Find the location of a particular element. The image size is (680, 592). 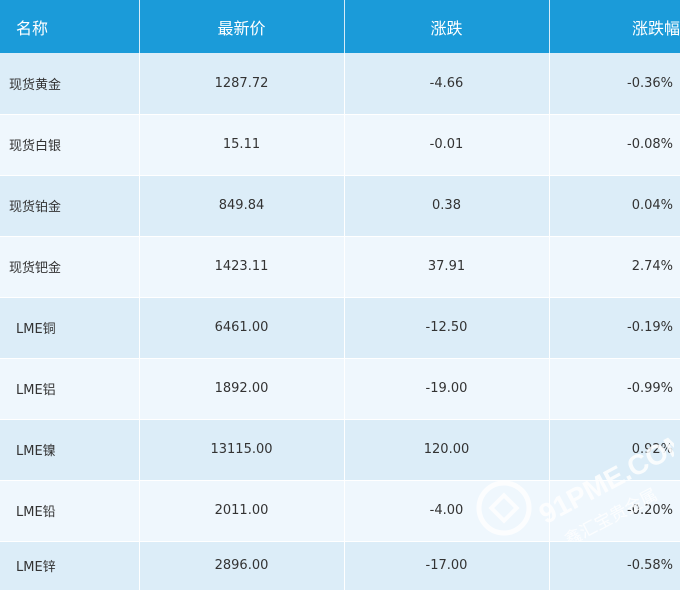

table-row: LME铜 6461.00 -12.50 -0.19% is located at coordinates (340, 328).